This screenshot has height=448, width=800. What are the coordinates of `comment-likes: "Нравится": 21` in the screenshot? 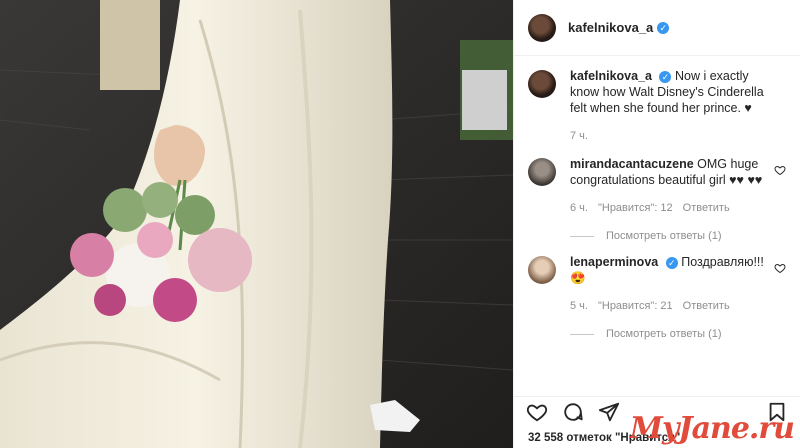 It's located at (635, 306).